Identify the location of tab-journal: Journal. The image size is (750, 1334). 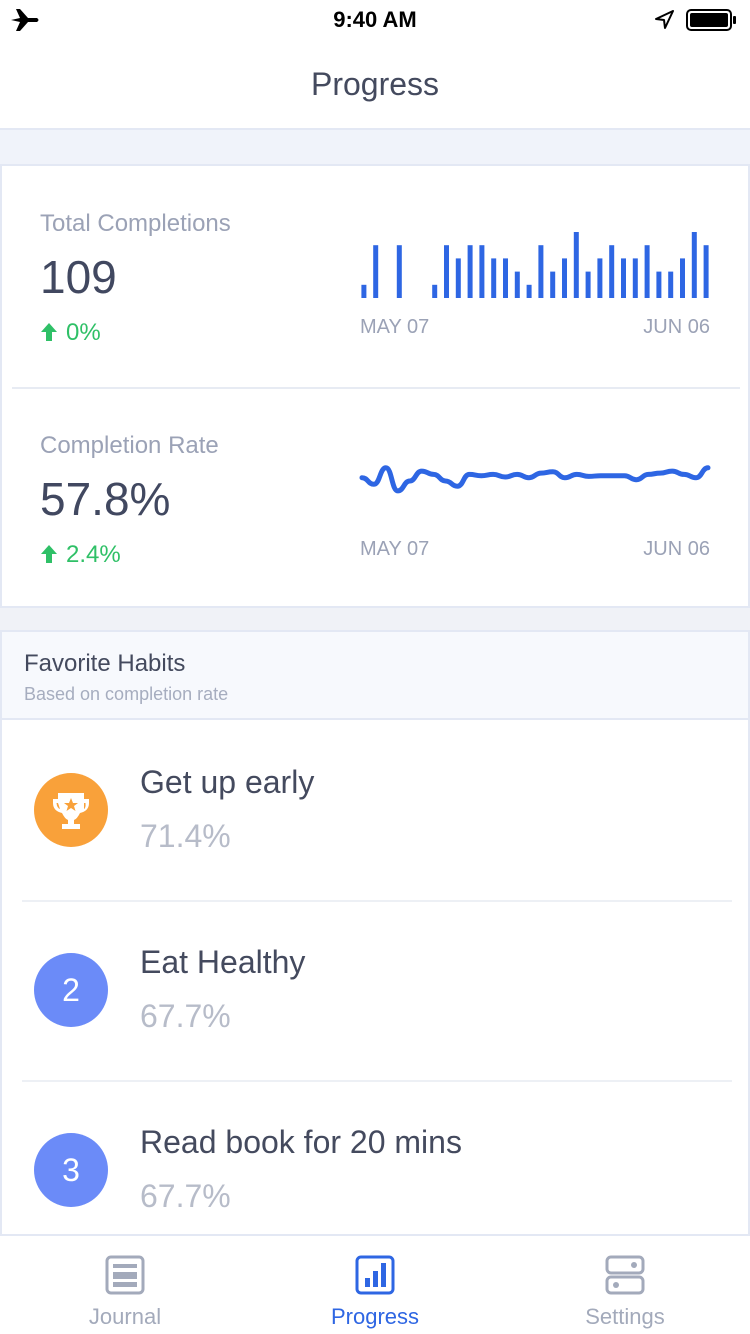
(125, 1285).